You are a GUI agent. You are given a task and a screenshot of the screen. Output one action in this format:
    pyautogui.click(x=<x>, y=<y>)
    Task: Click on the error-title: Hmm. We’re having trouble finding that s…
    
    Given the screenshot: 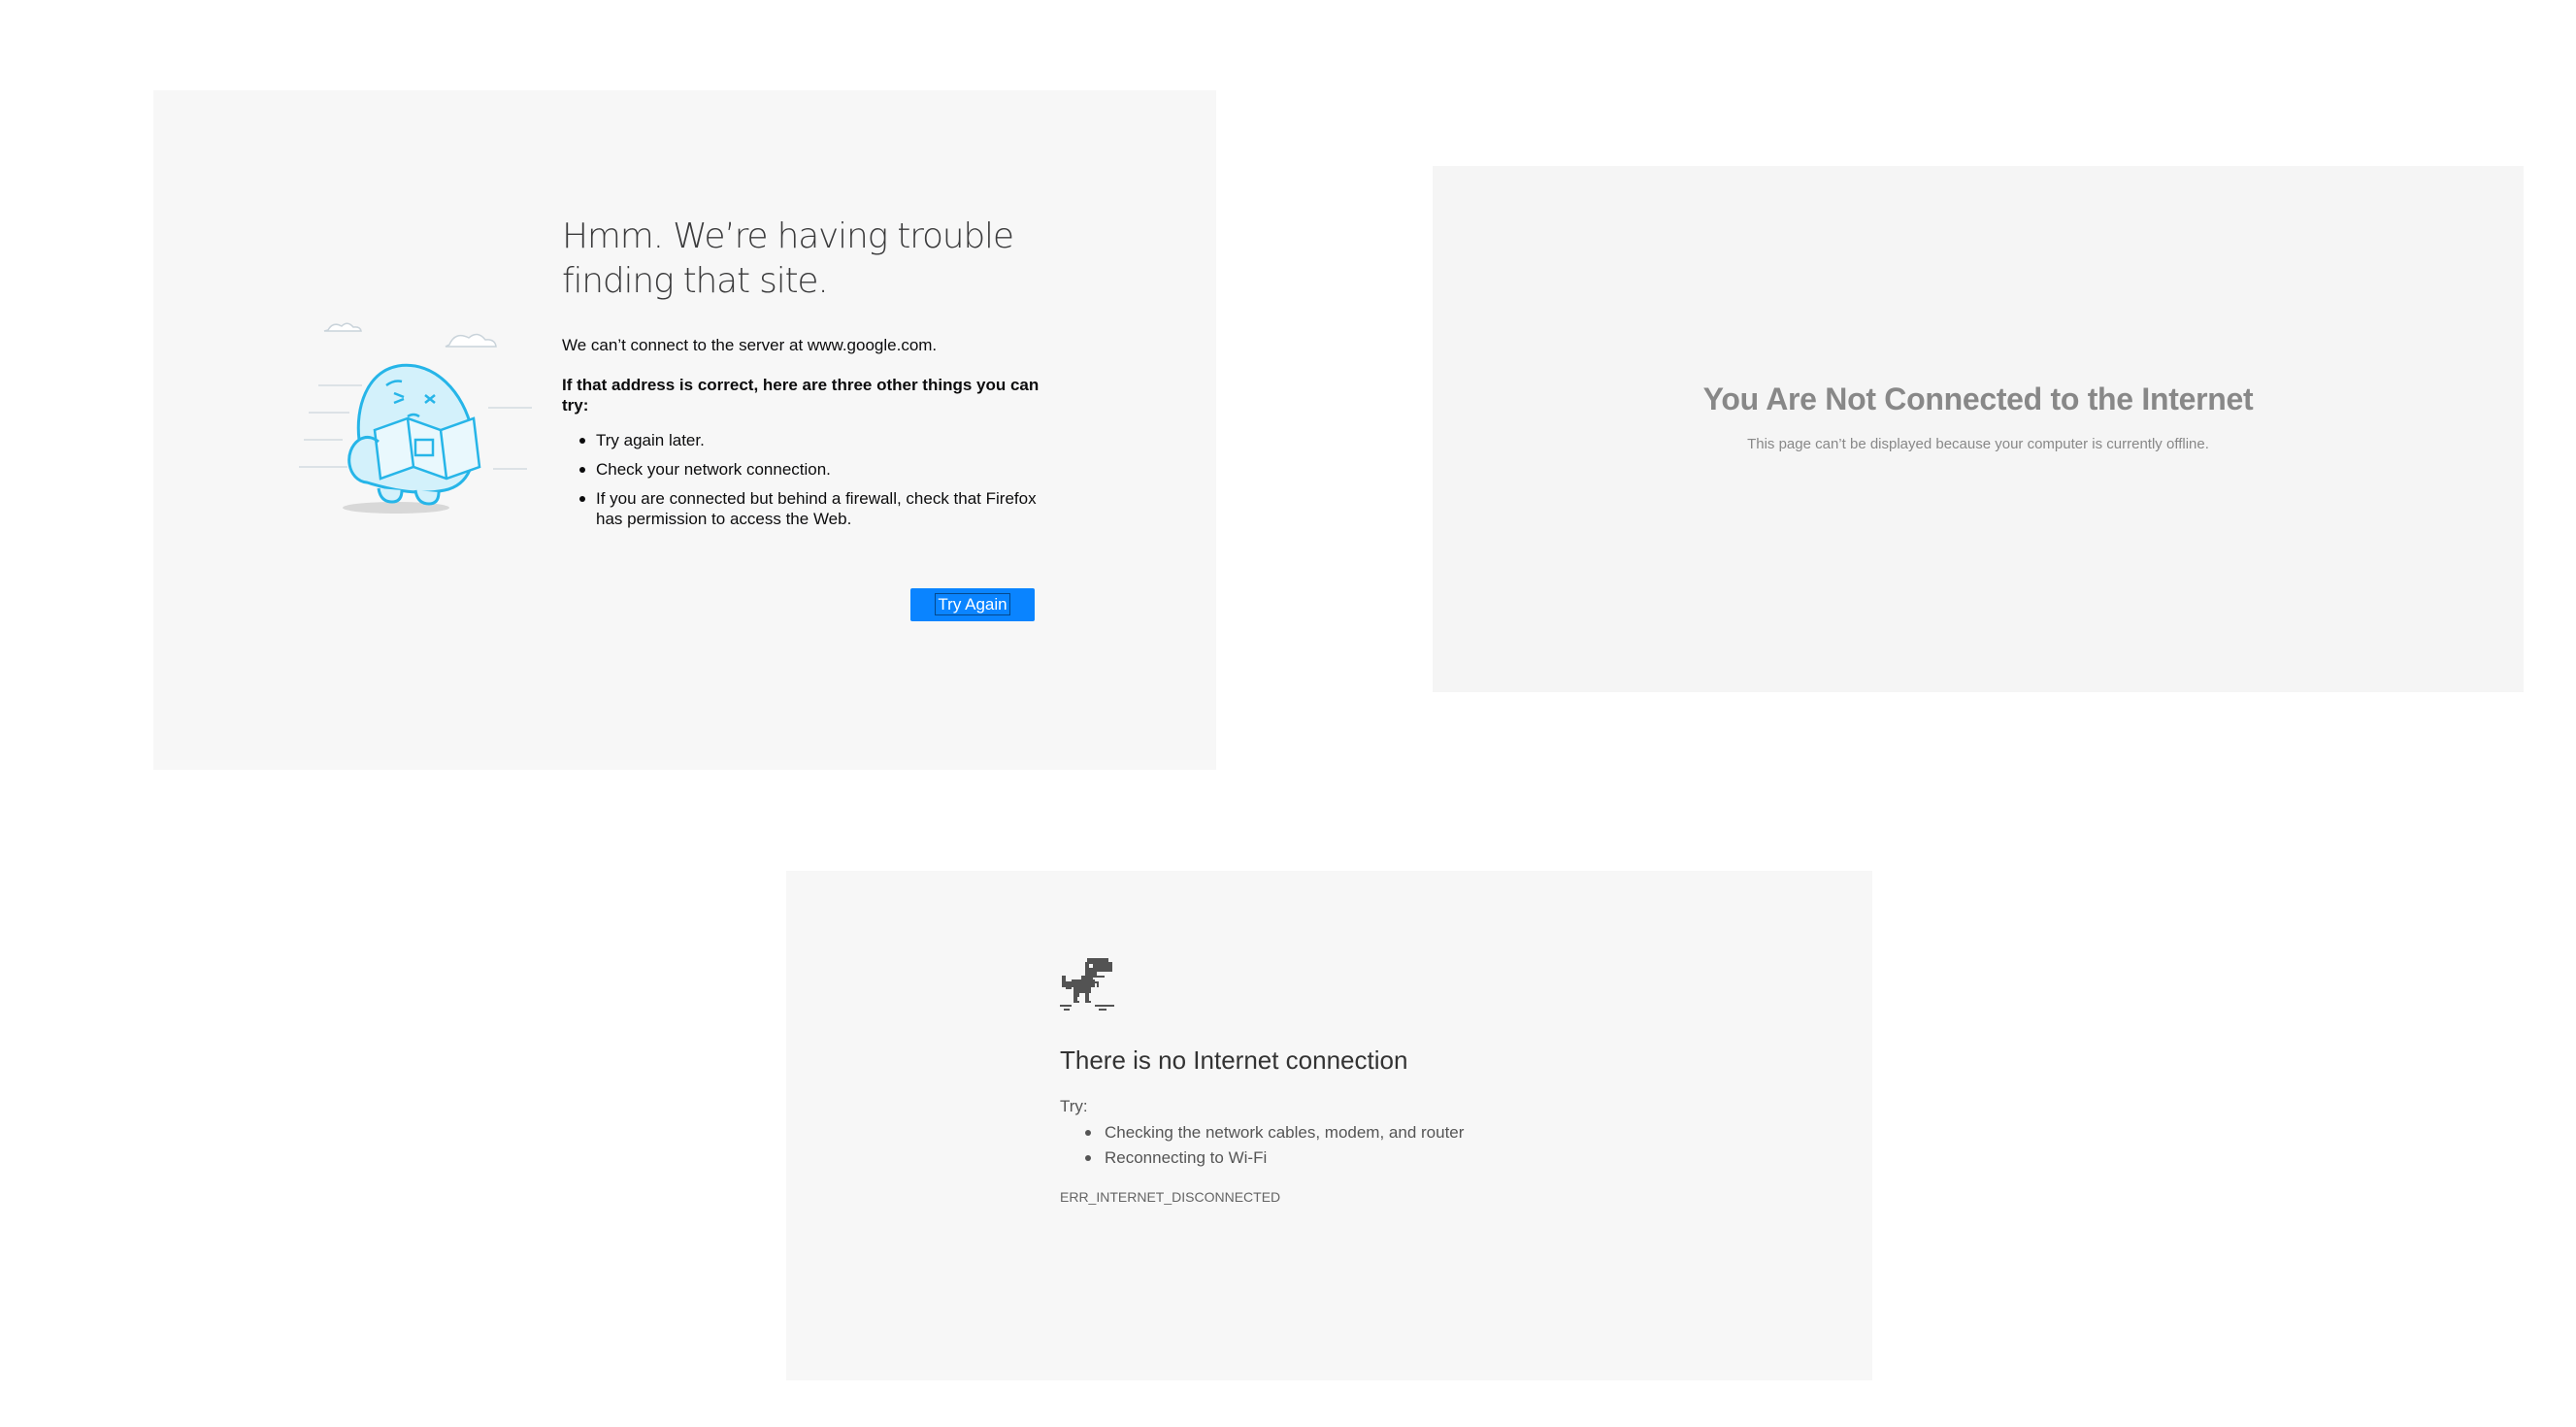 What is the action you would take?
    pyautogui.click(x=788, y=258)
    